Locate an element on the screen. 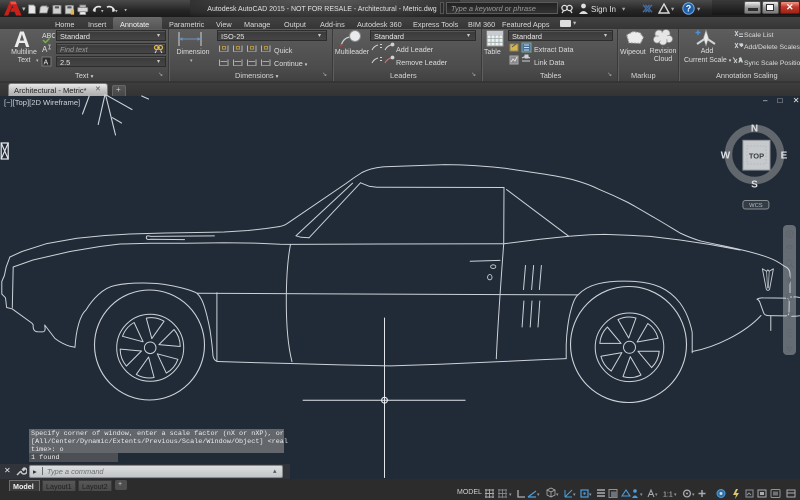 This screenshot has width=800, height=500. svg-text: S is located at coordinates (754, 185).